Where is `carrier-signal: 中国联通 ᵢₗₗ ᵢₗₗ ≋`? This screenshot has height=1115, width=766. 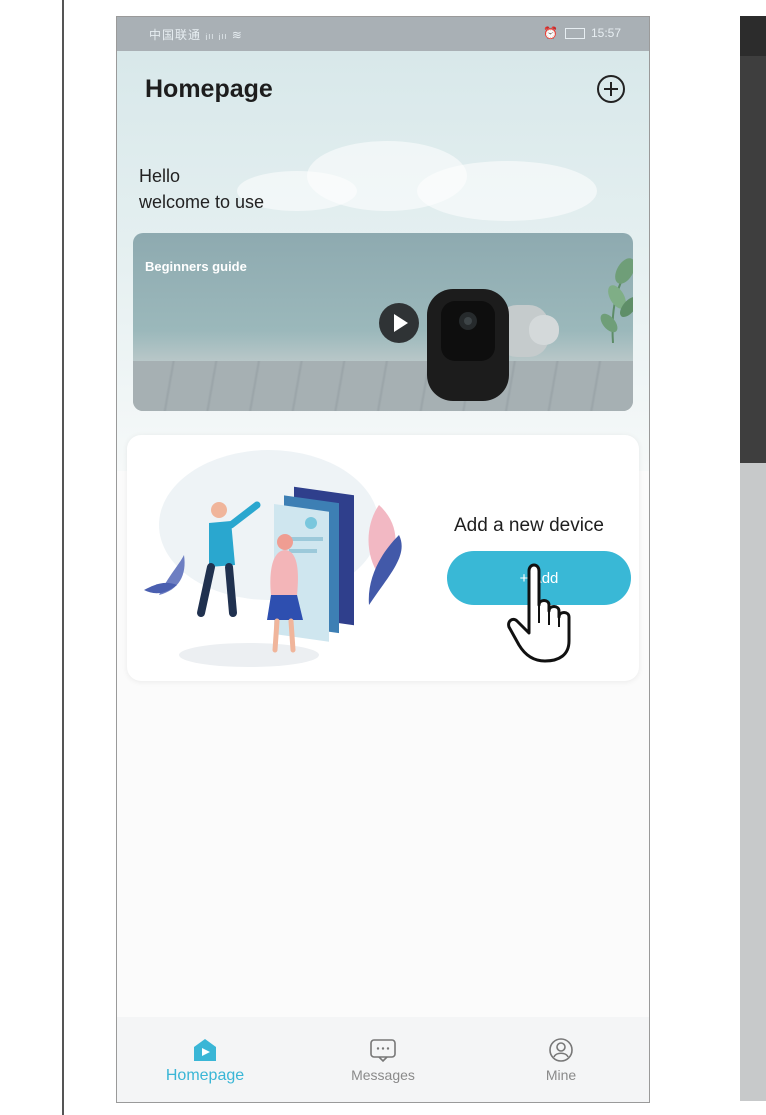
carrier-signal: 中国联通 ᵢₗₗ ᵢₗₗ ≋ is located at coordinates (196, 35).